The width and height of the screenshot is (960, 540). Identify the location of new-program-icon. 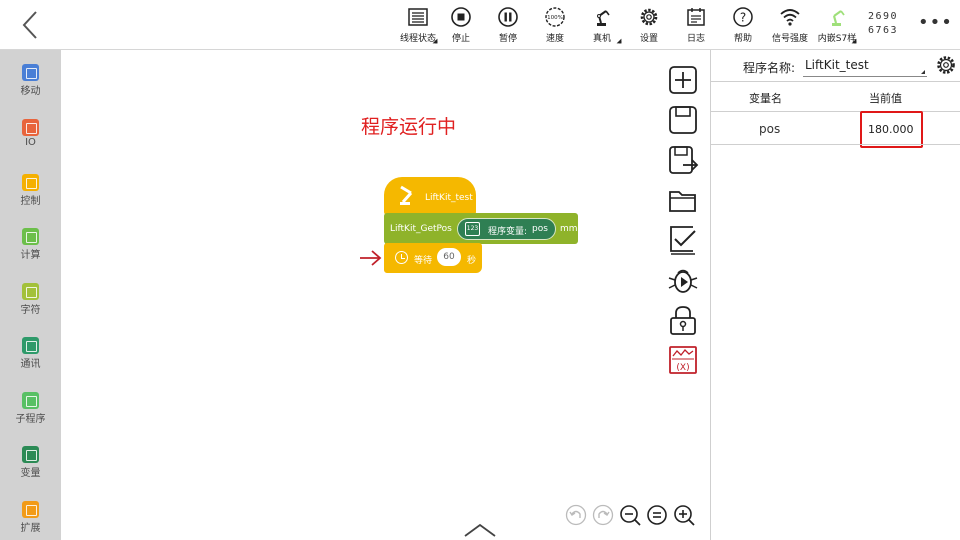
(683, 80).